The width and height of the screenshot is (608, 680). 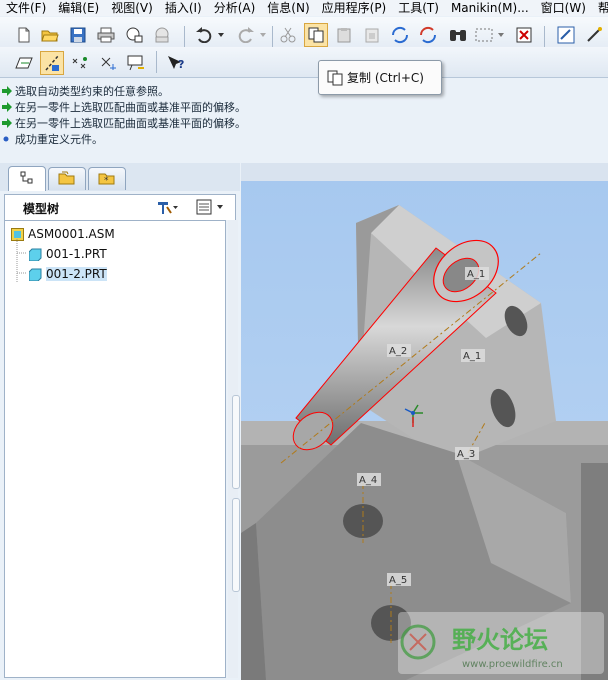 What do you see at coordinates (400, 35) in the screenshot?
I see `regenerate-icon` at bounding box center [400, 35].